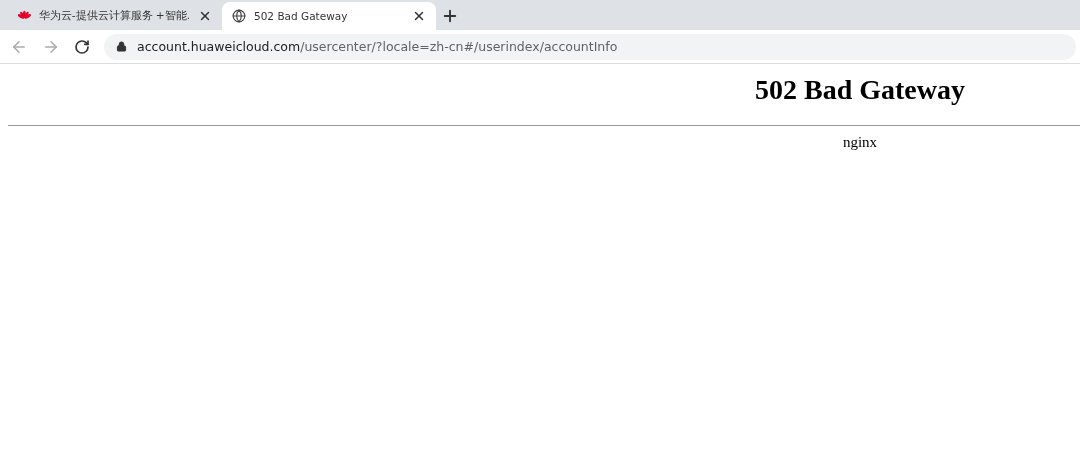 The image size is (1080, 452). What do you see at coordinates (860, 90) in the screenshot?
I see `page-heading: 502 Bad Gateway` at bounding box center [860, 90].